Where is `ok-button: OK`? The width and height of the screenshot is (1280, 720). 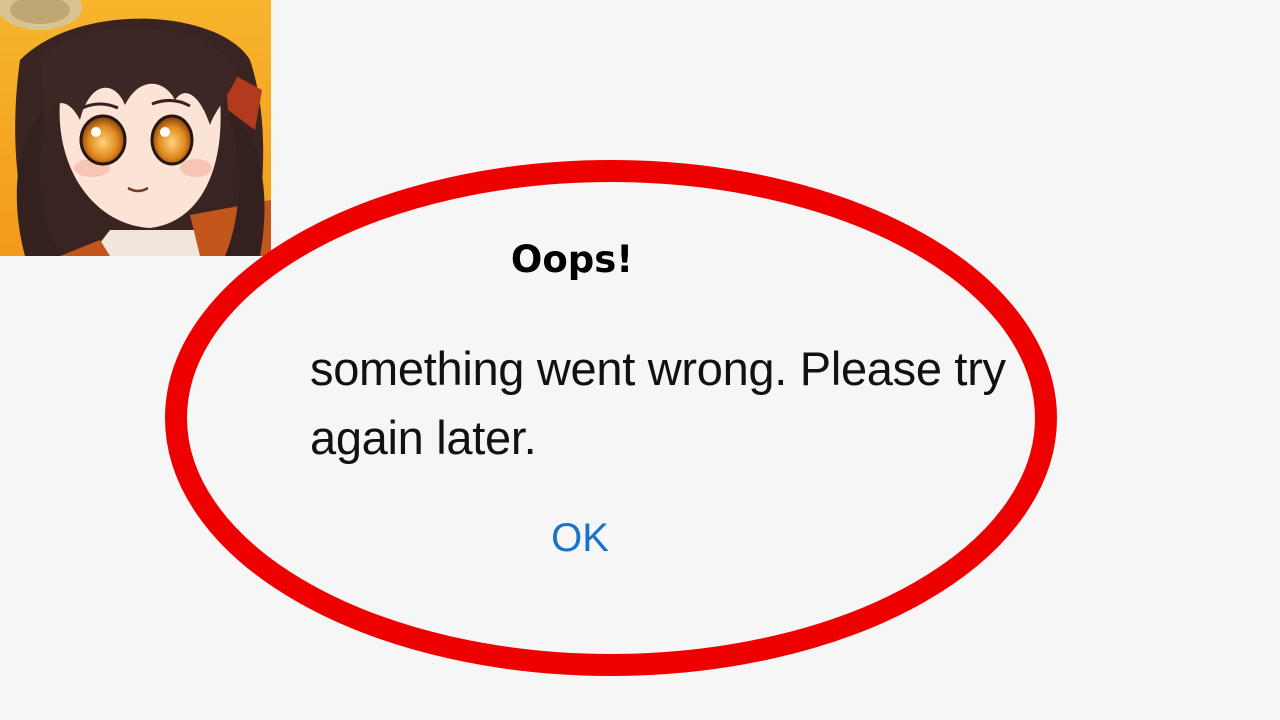 ok-button: OK is located at coordinates (580, 538).